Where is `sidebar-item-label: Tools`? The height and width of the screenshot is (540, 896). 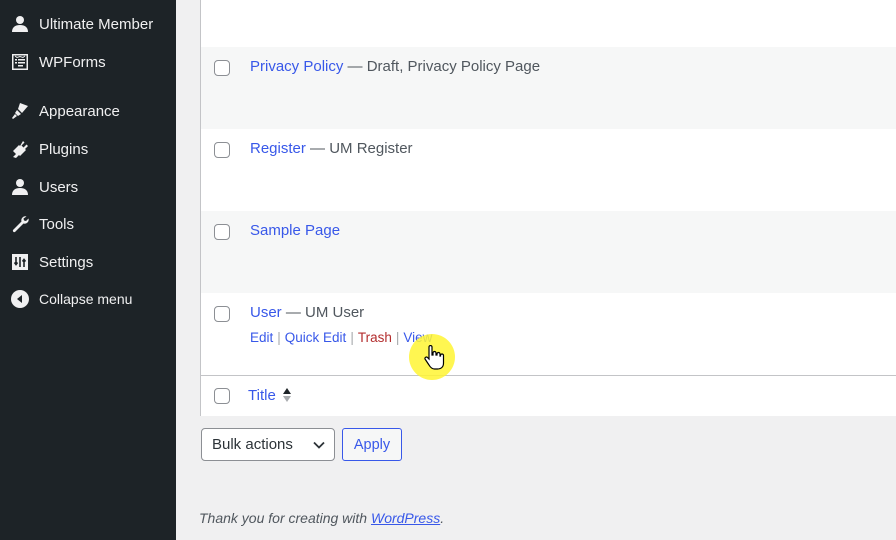
sidebar-item-label: Tools is located at coordinates (57, 224).